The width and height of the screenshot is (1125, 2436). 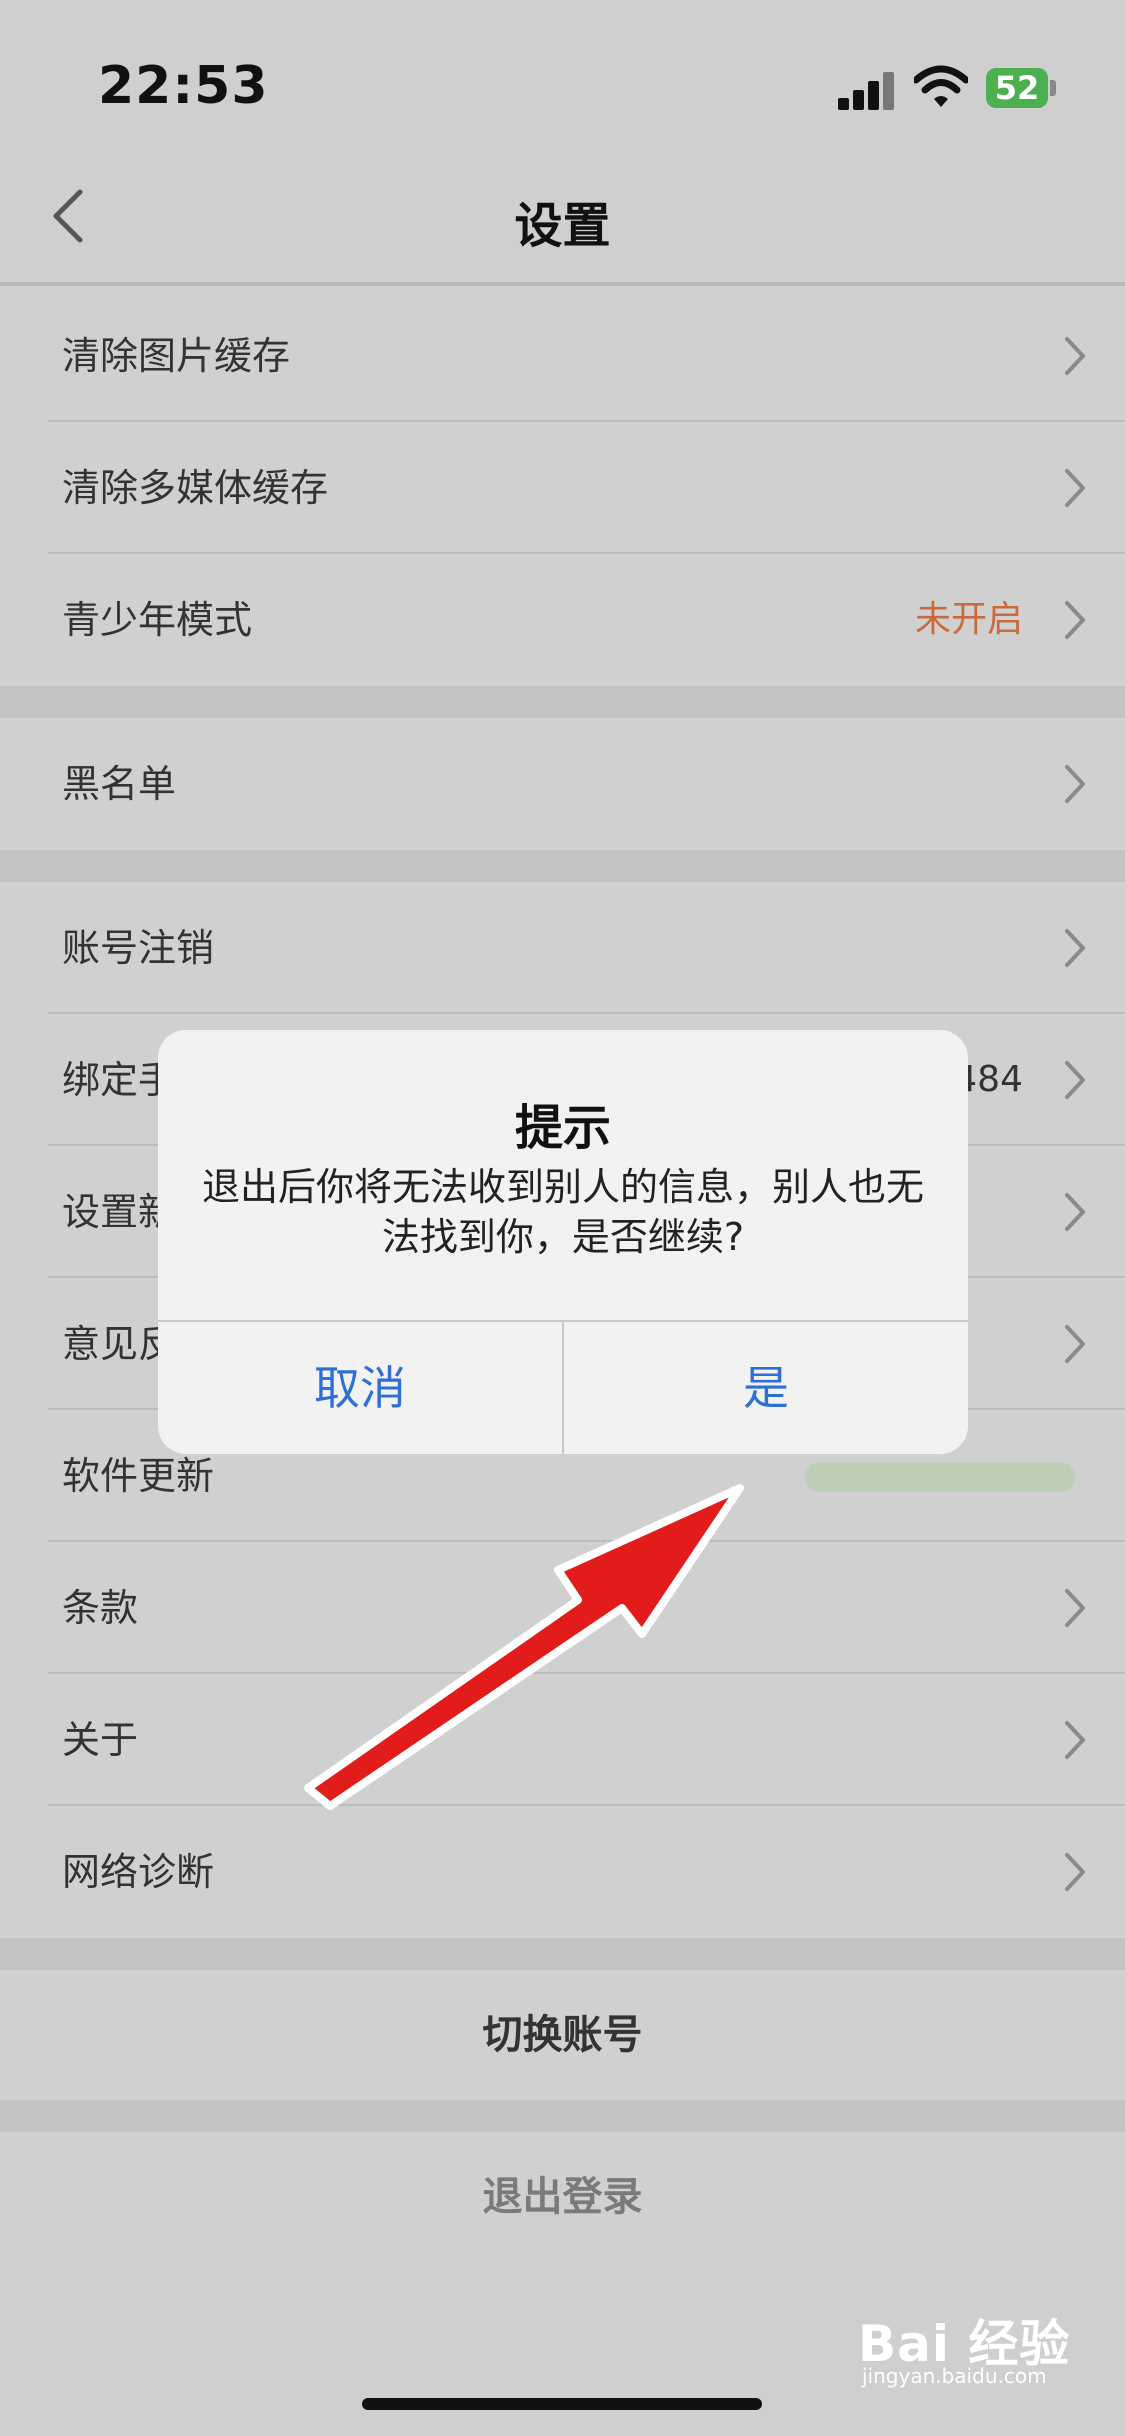 What do you see at coordinates (1017, 88) in the screenshot?
I see `battery-level: 52` at bounding box center [1017, 88].